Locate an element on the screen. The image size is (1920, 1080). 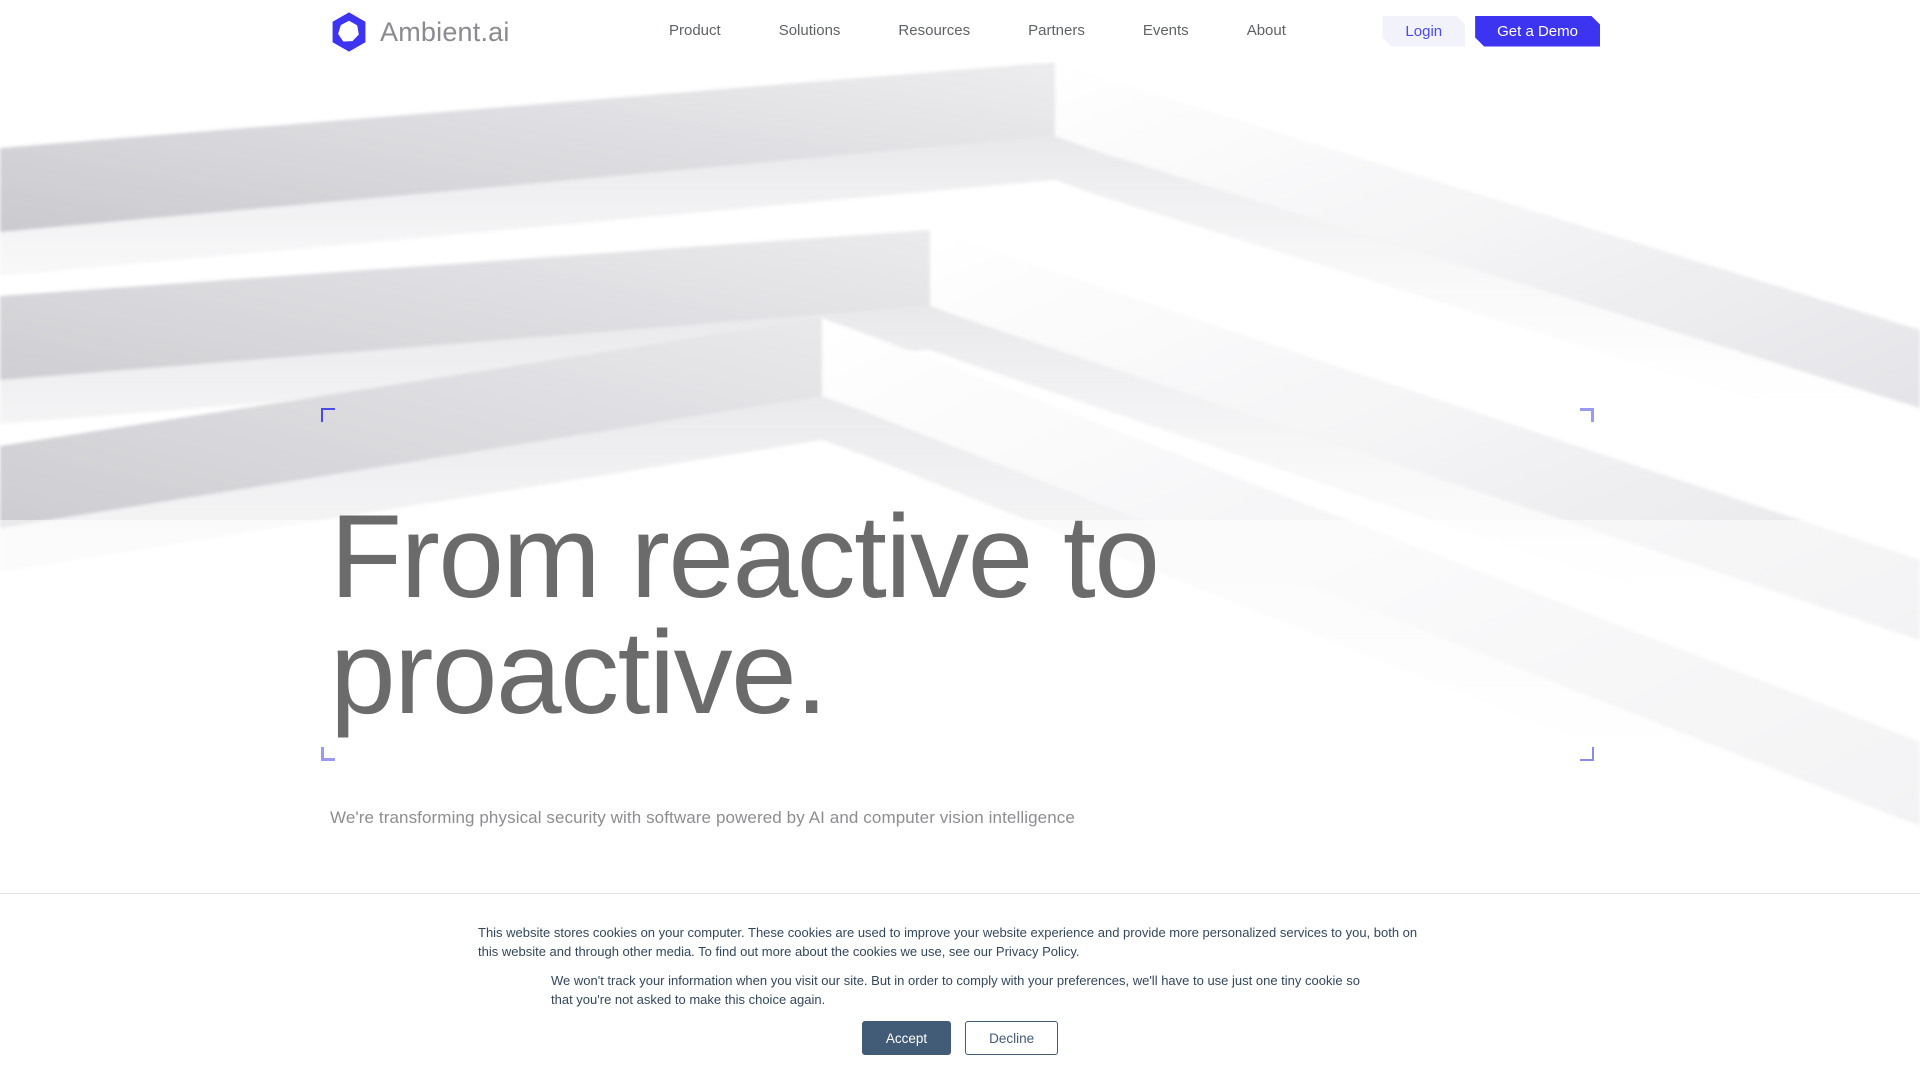
cookie-text-part-2: . is located at coordinates (1077, 951).